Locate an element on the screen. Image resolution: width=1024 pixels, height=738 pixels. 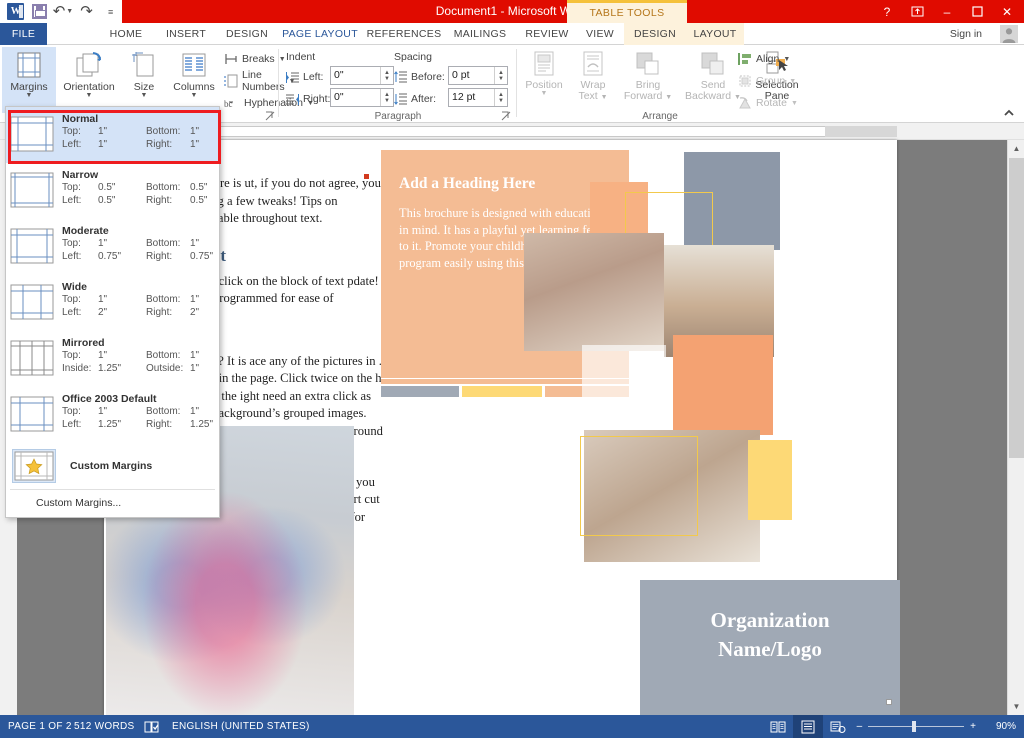
zoom-in-button: + is located at coordinates (973, 726).